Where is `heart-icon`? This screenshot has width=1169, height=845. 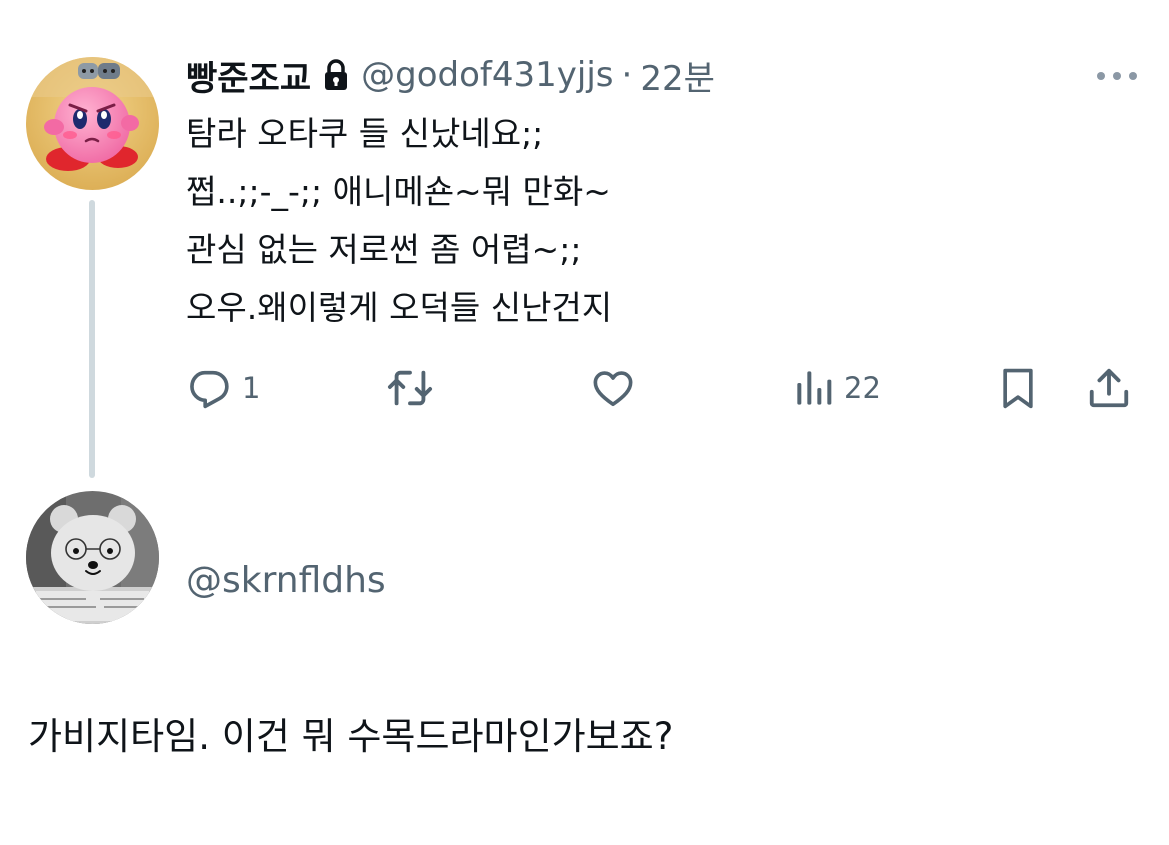
heart-icon is located at coordinates (613, 389).